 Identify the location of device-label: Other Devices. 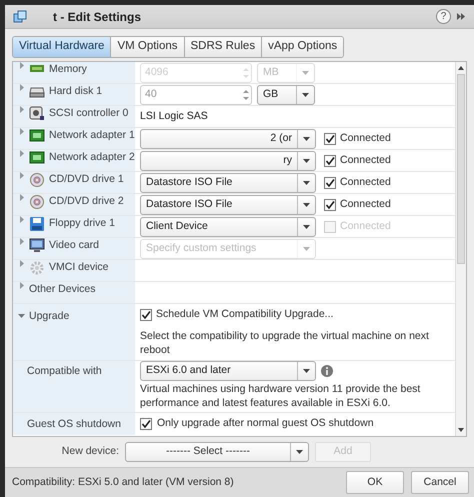
(62, 289).